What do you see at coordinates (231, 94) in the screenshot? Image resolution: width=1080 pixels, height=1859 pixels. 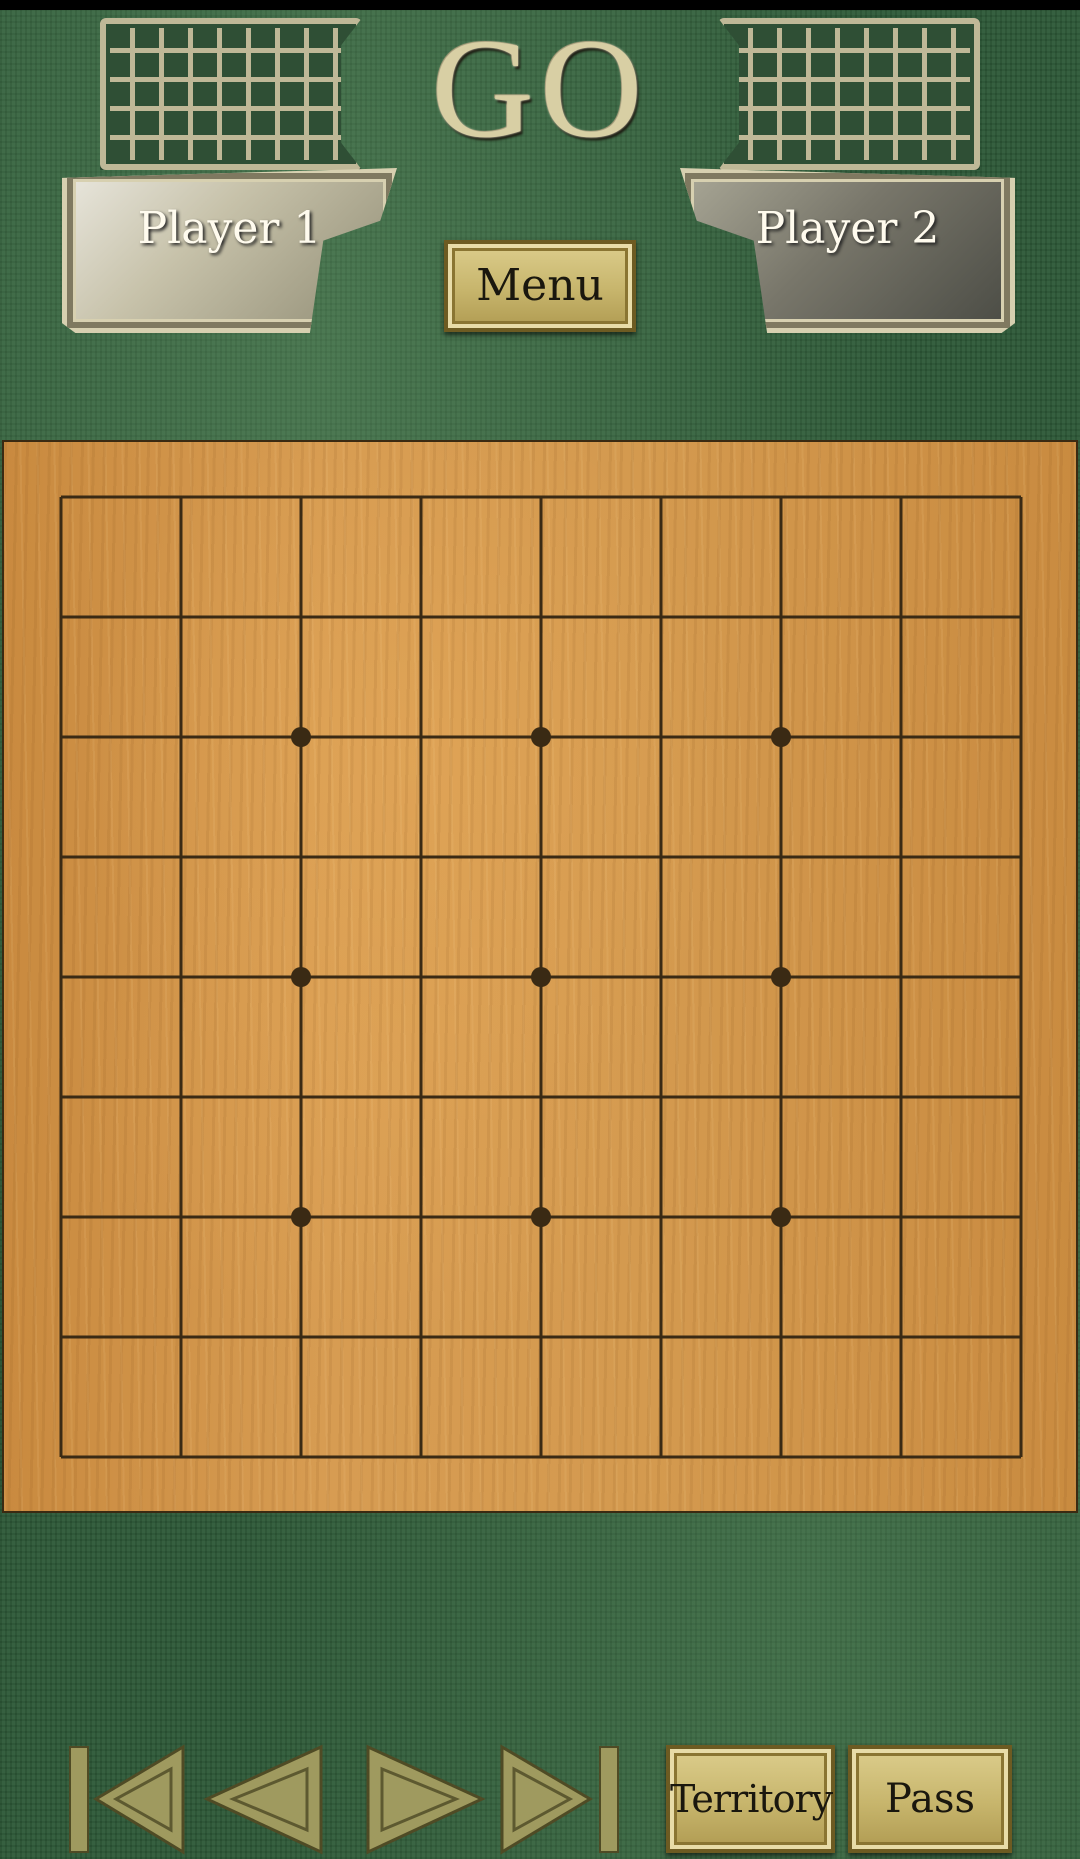 I see `lattice-ornament-left` at bounding box center [231, 94].